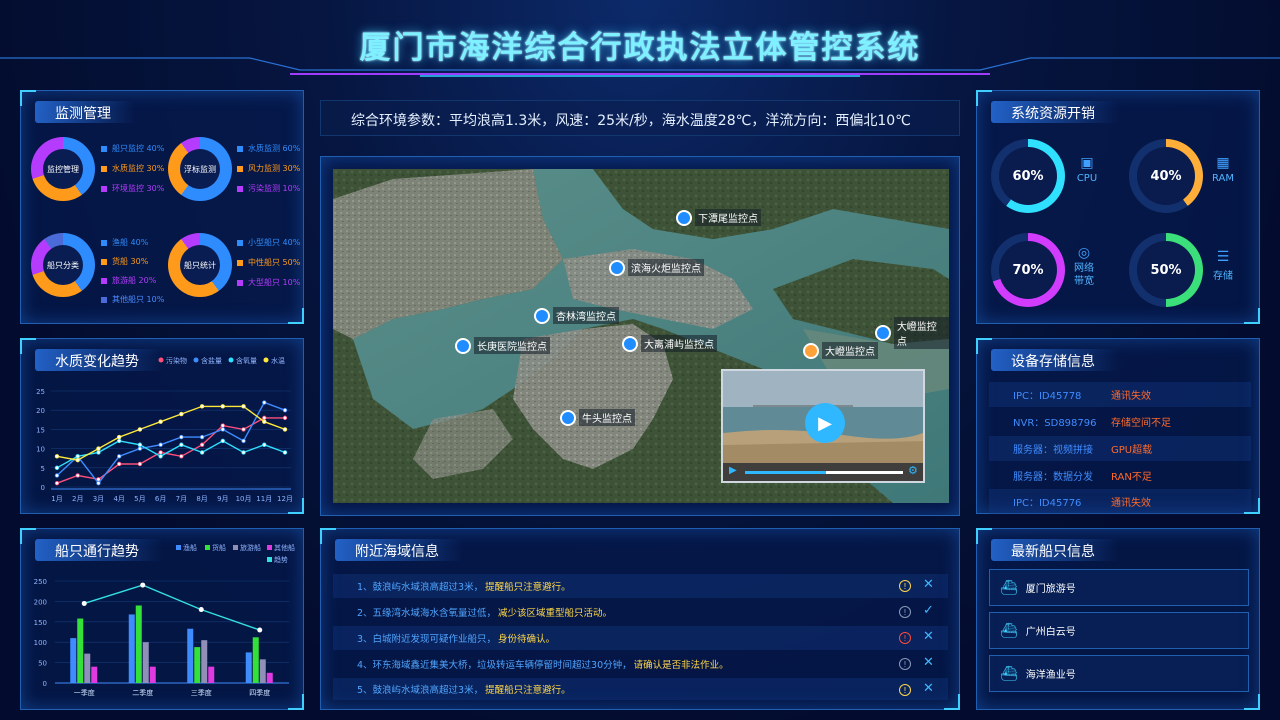  I want to click on map-marker: 滨海火炬监控点, so click(656, 267).